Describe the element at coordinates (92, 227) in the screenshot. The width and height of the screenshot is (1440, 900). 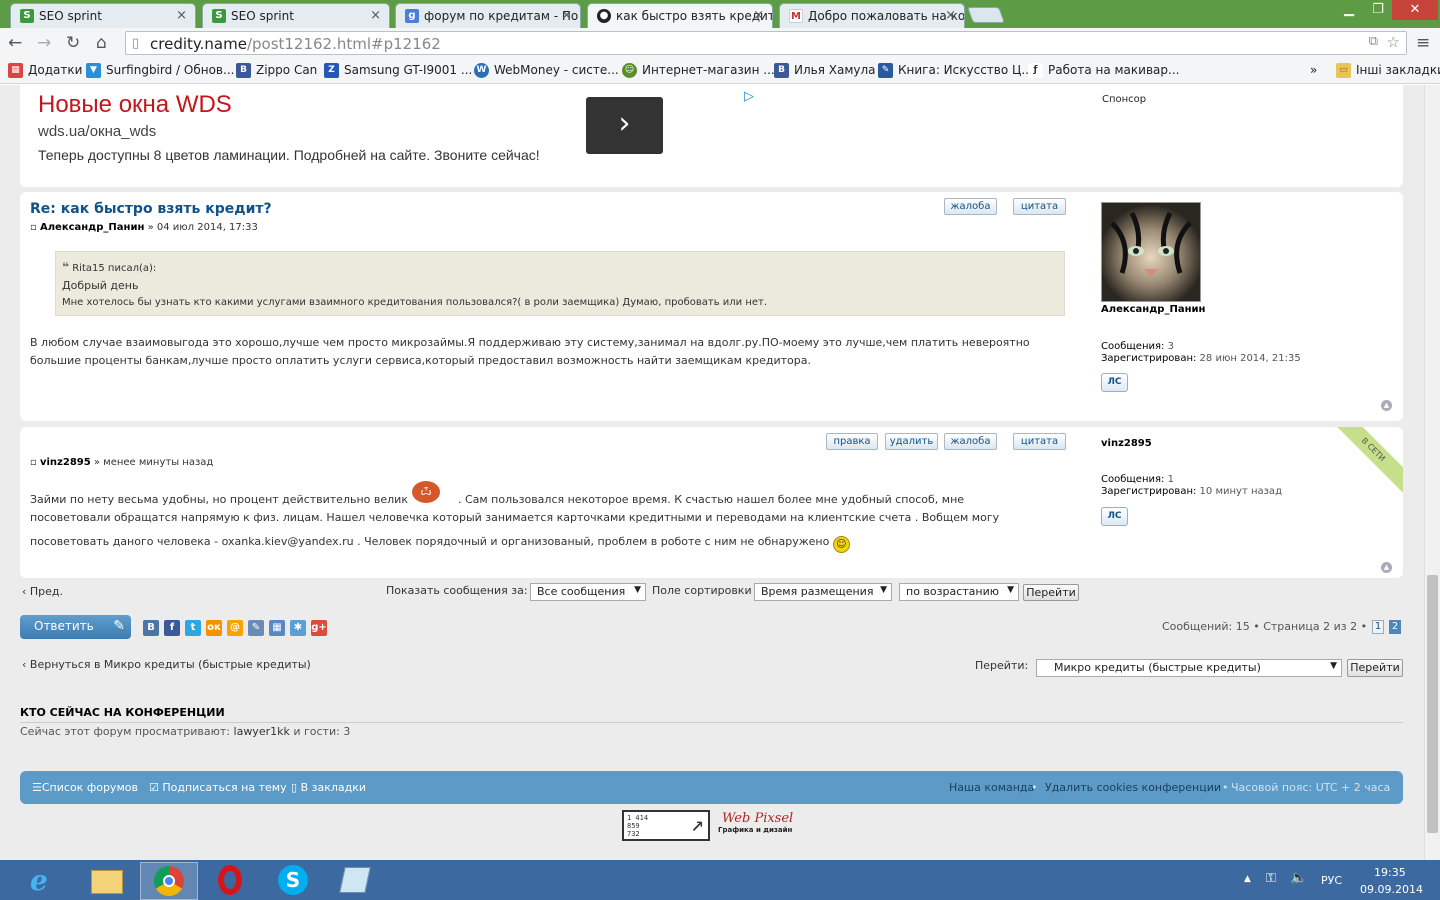
I see `post-author: Александр_Панин` at that location.